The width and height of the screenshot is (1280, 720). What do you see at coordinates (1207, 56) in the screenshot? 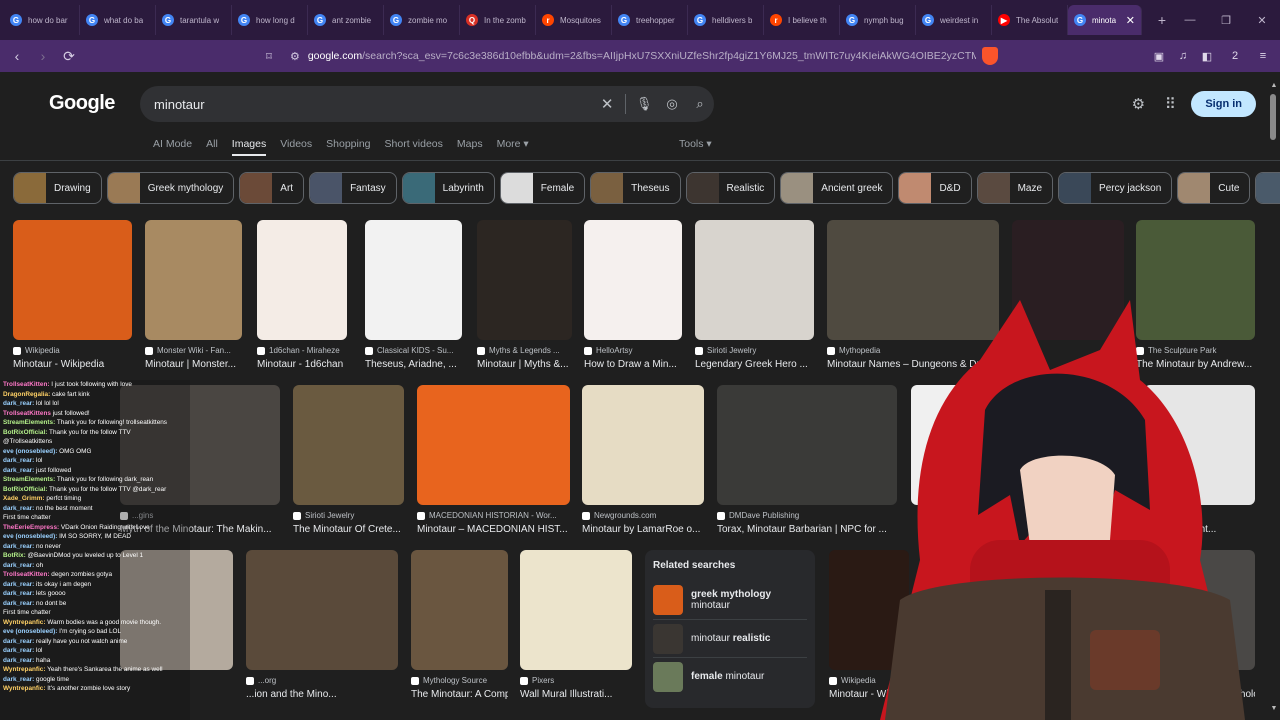
I see `split-view-icon: ◧` at bounding box center [1207, 56].